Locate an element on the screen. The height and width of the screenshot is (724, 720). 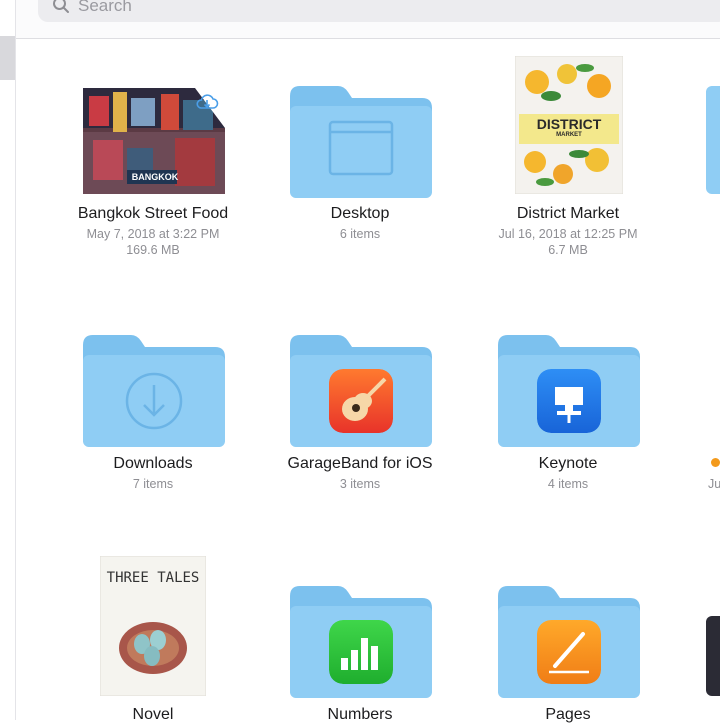
partial-item-label: Ju is located at coordinates (714, 484).